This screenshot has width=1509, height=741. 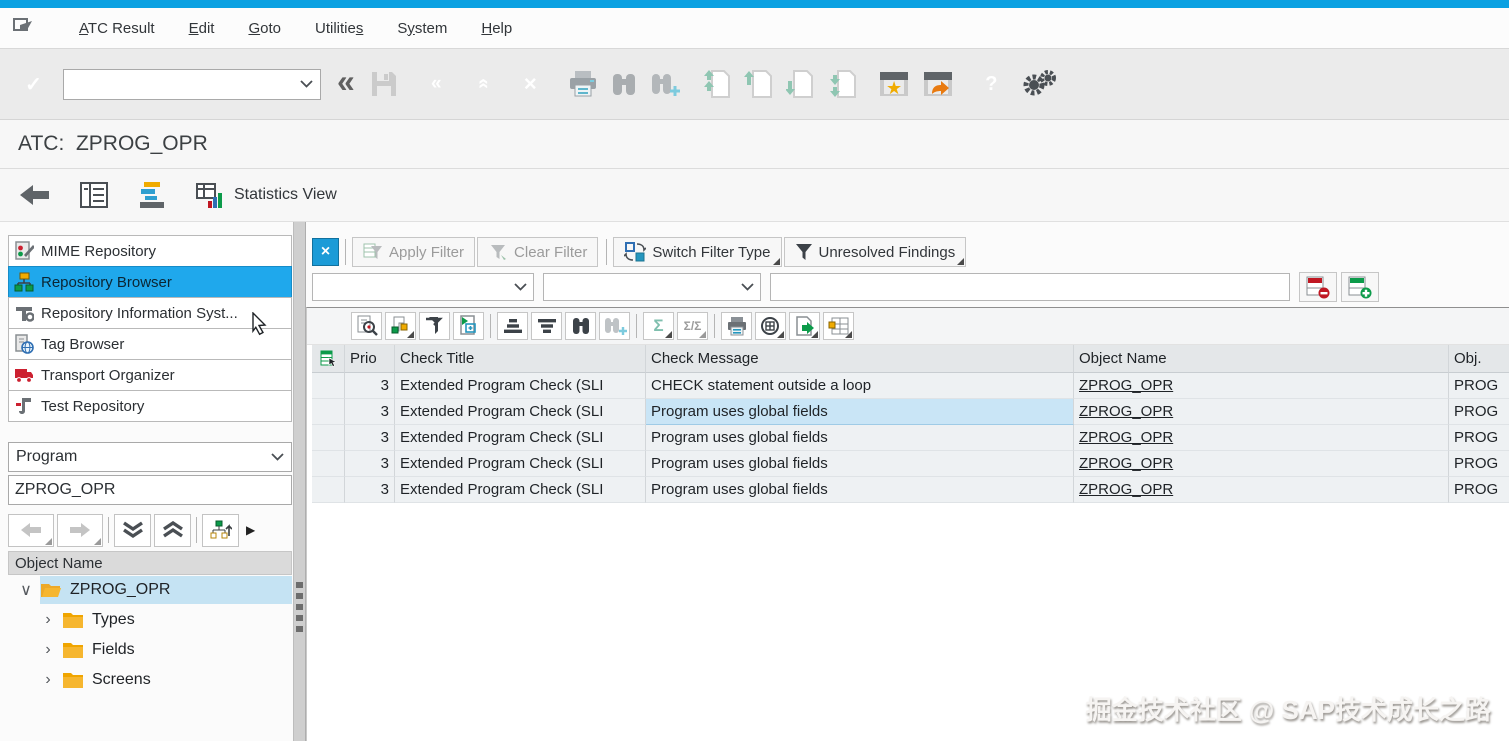 What do you see at coordinates (512, 326) in the screenshot?
I see `sort-ascending-button` at bounding box center [512, 326].